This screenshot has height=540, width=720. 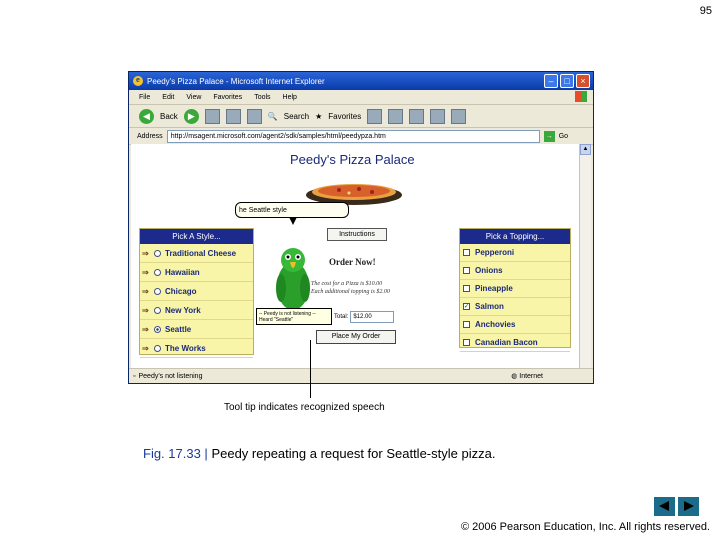 What do you see at coordinates (563, 136) in the screenshot?
I see `go-button: Go` at bounding box center [563, 136].